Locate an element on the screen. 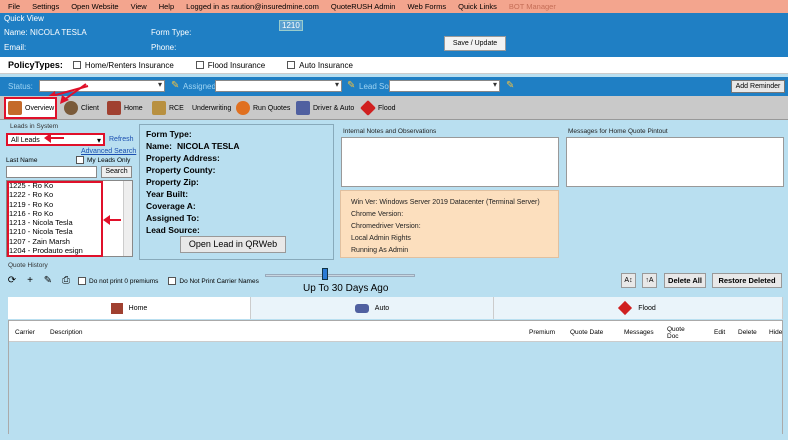 The image size is (788, 440). info-name-label: Name: is located at coordinates (159, 146).